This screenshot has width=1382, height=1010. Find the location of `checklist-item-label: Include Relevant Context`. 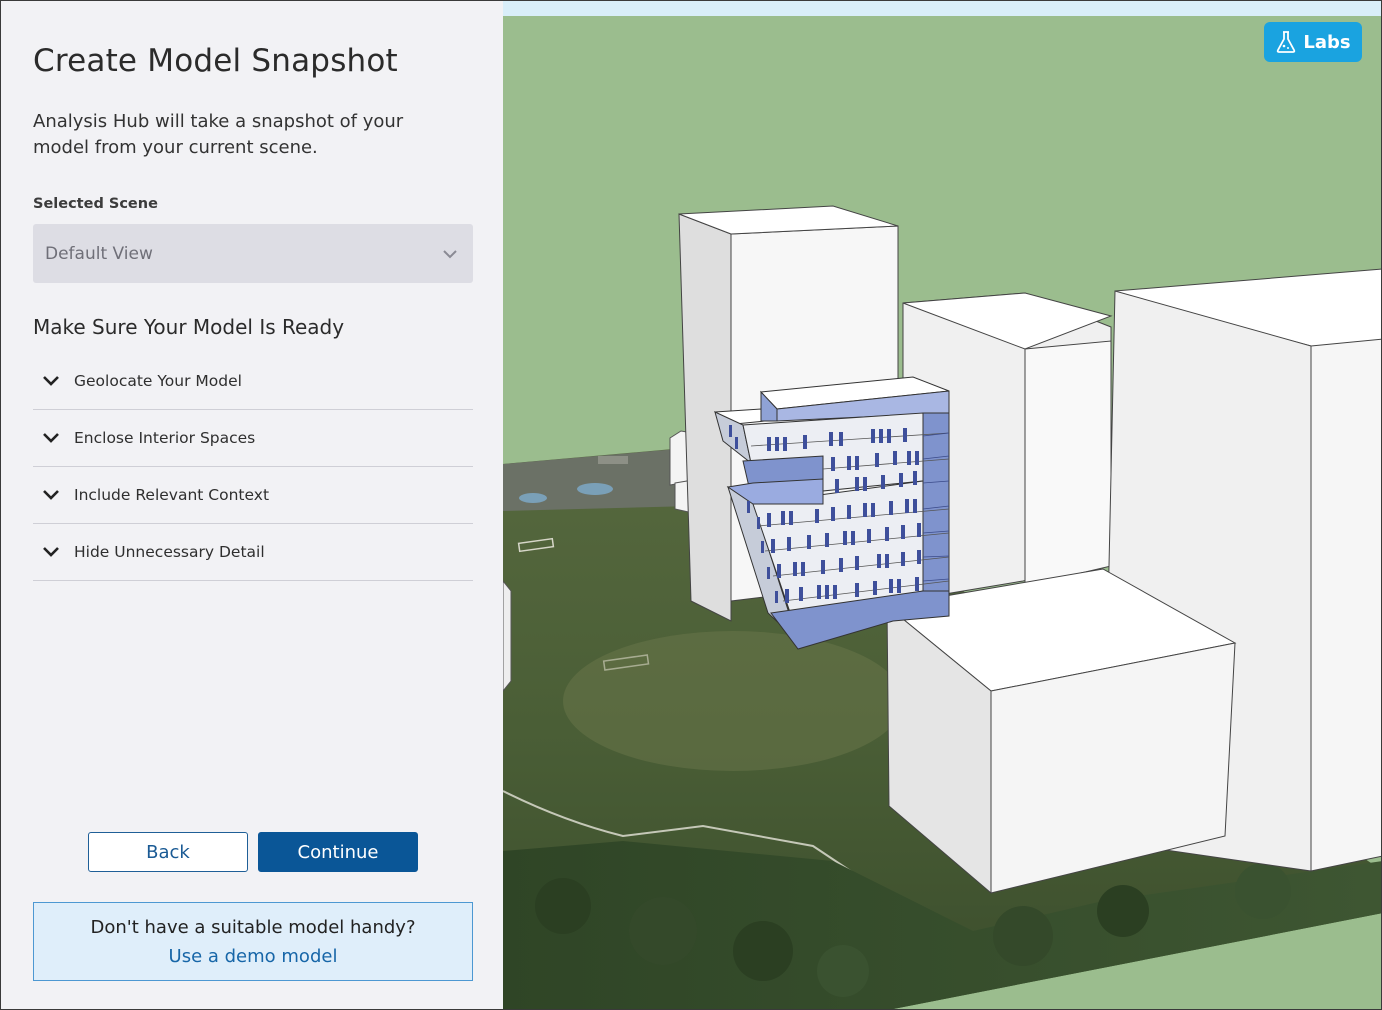

checklist-item-label: Include Relevant Context is located at coordinates (172, 495).